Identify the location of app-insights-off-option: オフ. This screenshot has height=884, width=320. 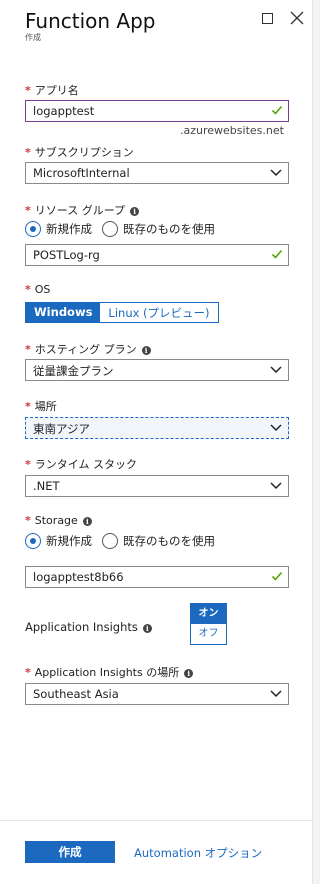
(208, 634).